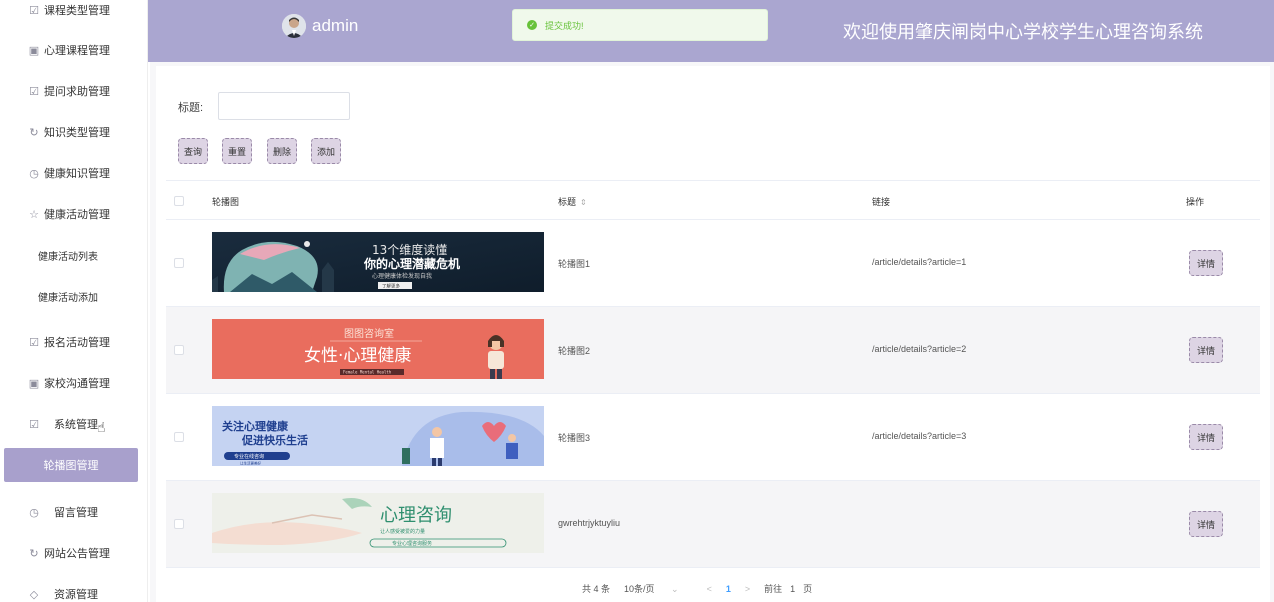 This screenshot has height=602, width=1274. I want to click on cell-link: /article/details?article=1, so click(919, 262).